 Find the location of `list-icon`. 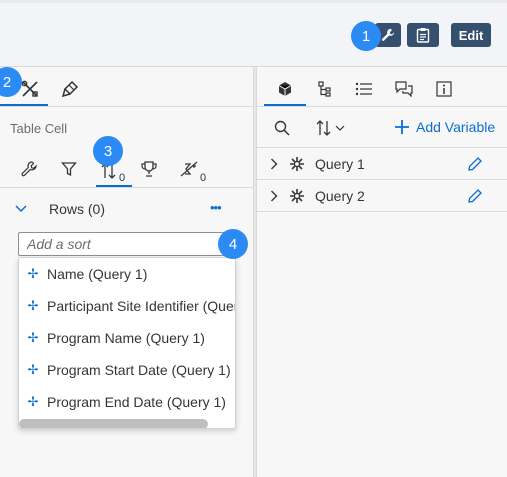

list-icon is located at coordinates (363, 89).